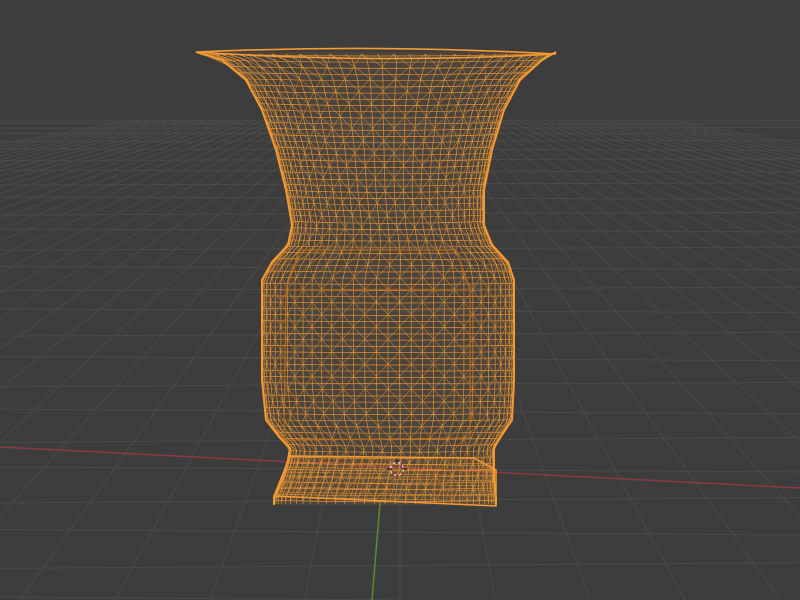 This screenshot has width=800, height=600. What do you see at coordinates (376, 551) in the screenshot?
I see `y-axis-line` at bounding box center [376, 551].